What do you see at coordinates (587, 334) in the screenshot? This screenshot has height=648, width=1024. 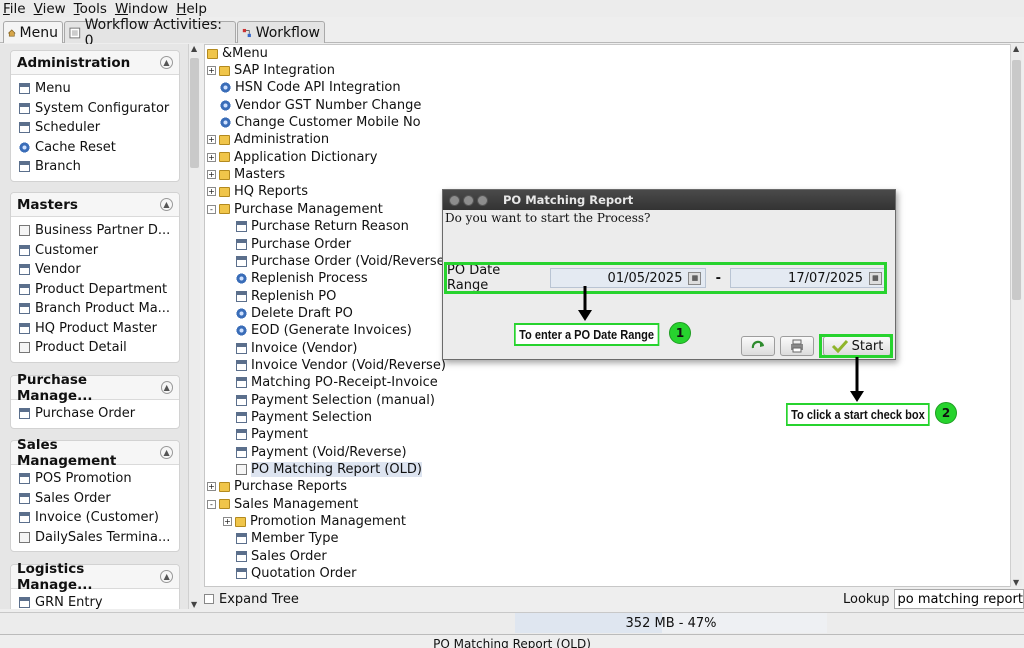 I see `annotation-note-1: To enter a PO Date Range` at bounding box center [587, 334].